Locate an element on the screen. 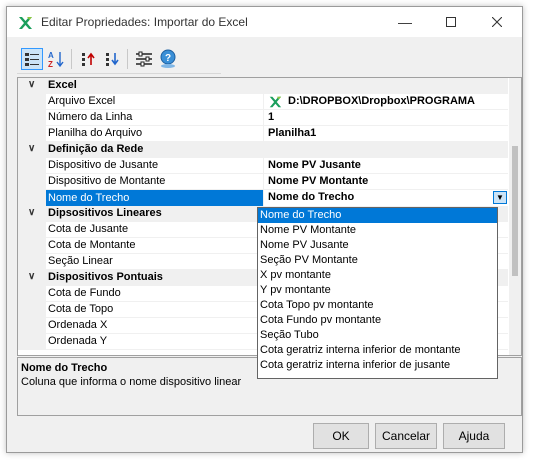 Image resolution: width=537 pixels, height=468 pixels. ok-button: OK is located at coordinates (341, 436).